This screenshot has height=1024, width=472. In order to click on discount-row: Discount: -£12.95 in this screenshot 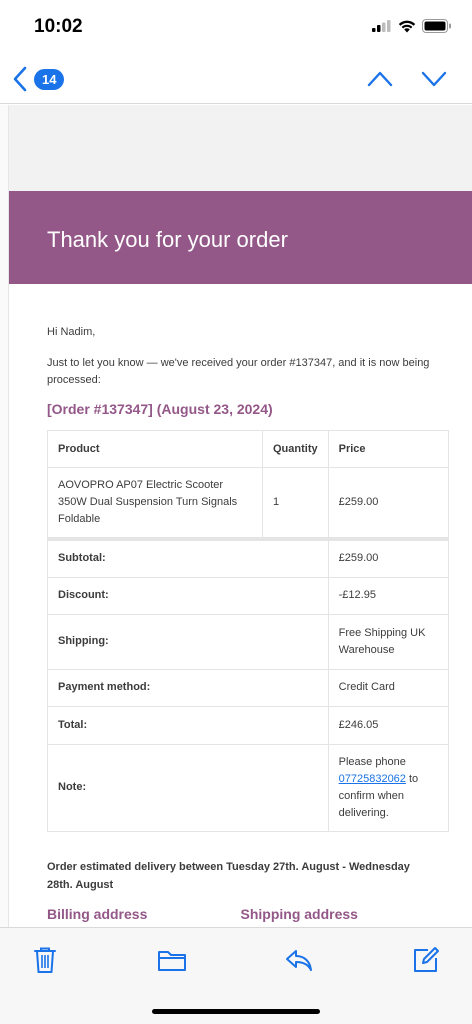, I will do `click(248, 595)`.